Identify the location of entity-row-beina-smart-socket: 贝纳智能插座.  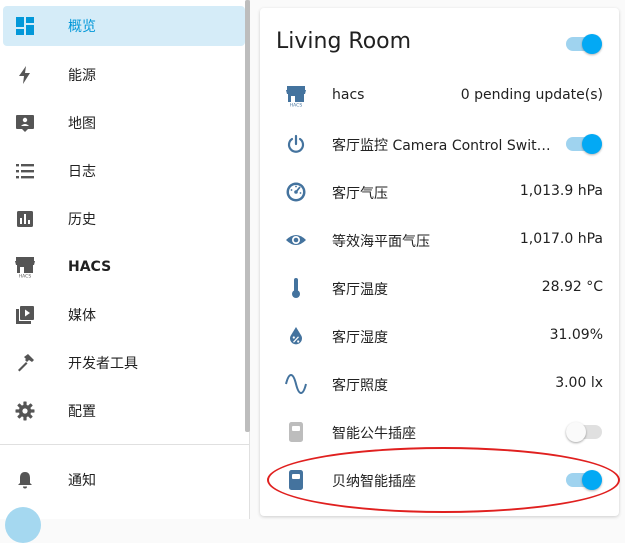
(439, 480).